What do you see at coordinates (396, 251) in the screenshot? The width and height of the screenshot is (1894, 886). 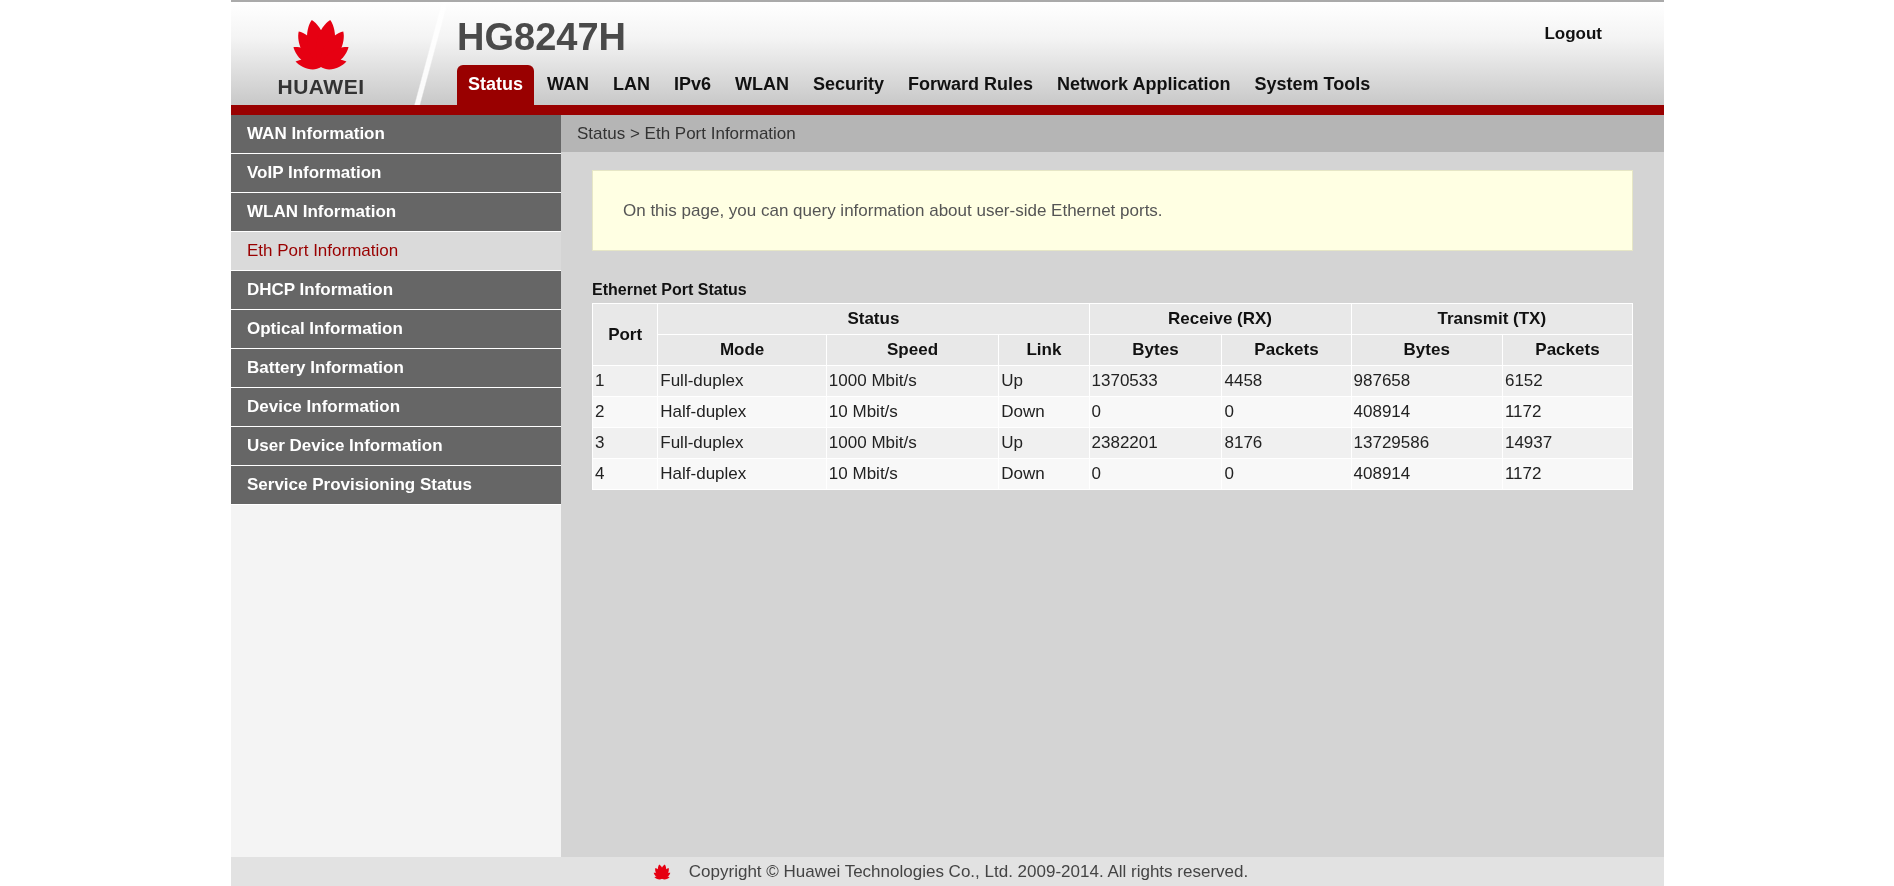 I see `sidebar-item: Eth Port Information` at bounding box center [396, 251].